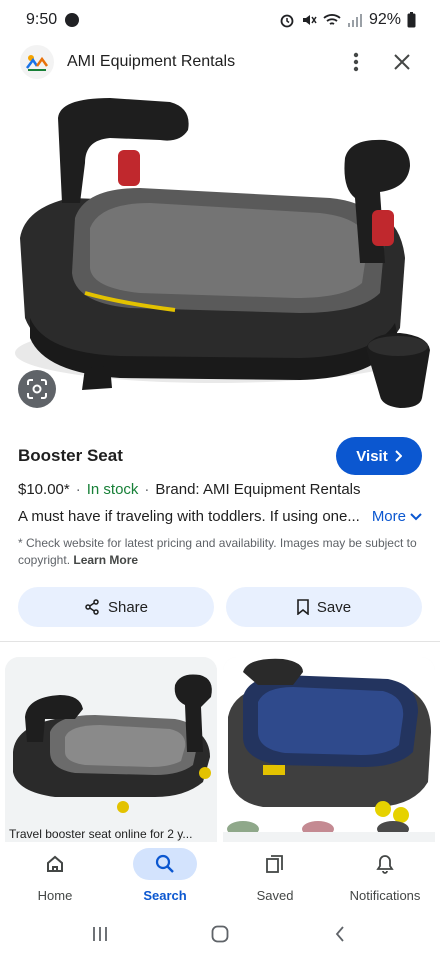 The height and width of the screenshot is (955, 440). Describe the element at coordinates (220, 456) in the screenshot. I see `title-row: Booster Seat Visit` at that location.